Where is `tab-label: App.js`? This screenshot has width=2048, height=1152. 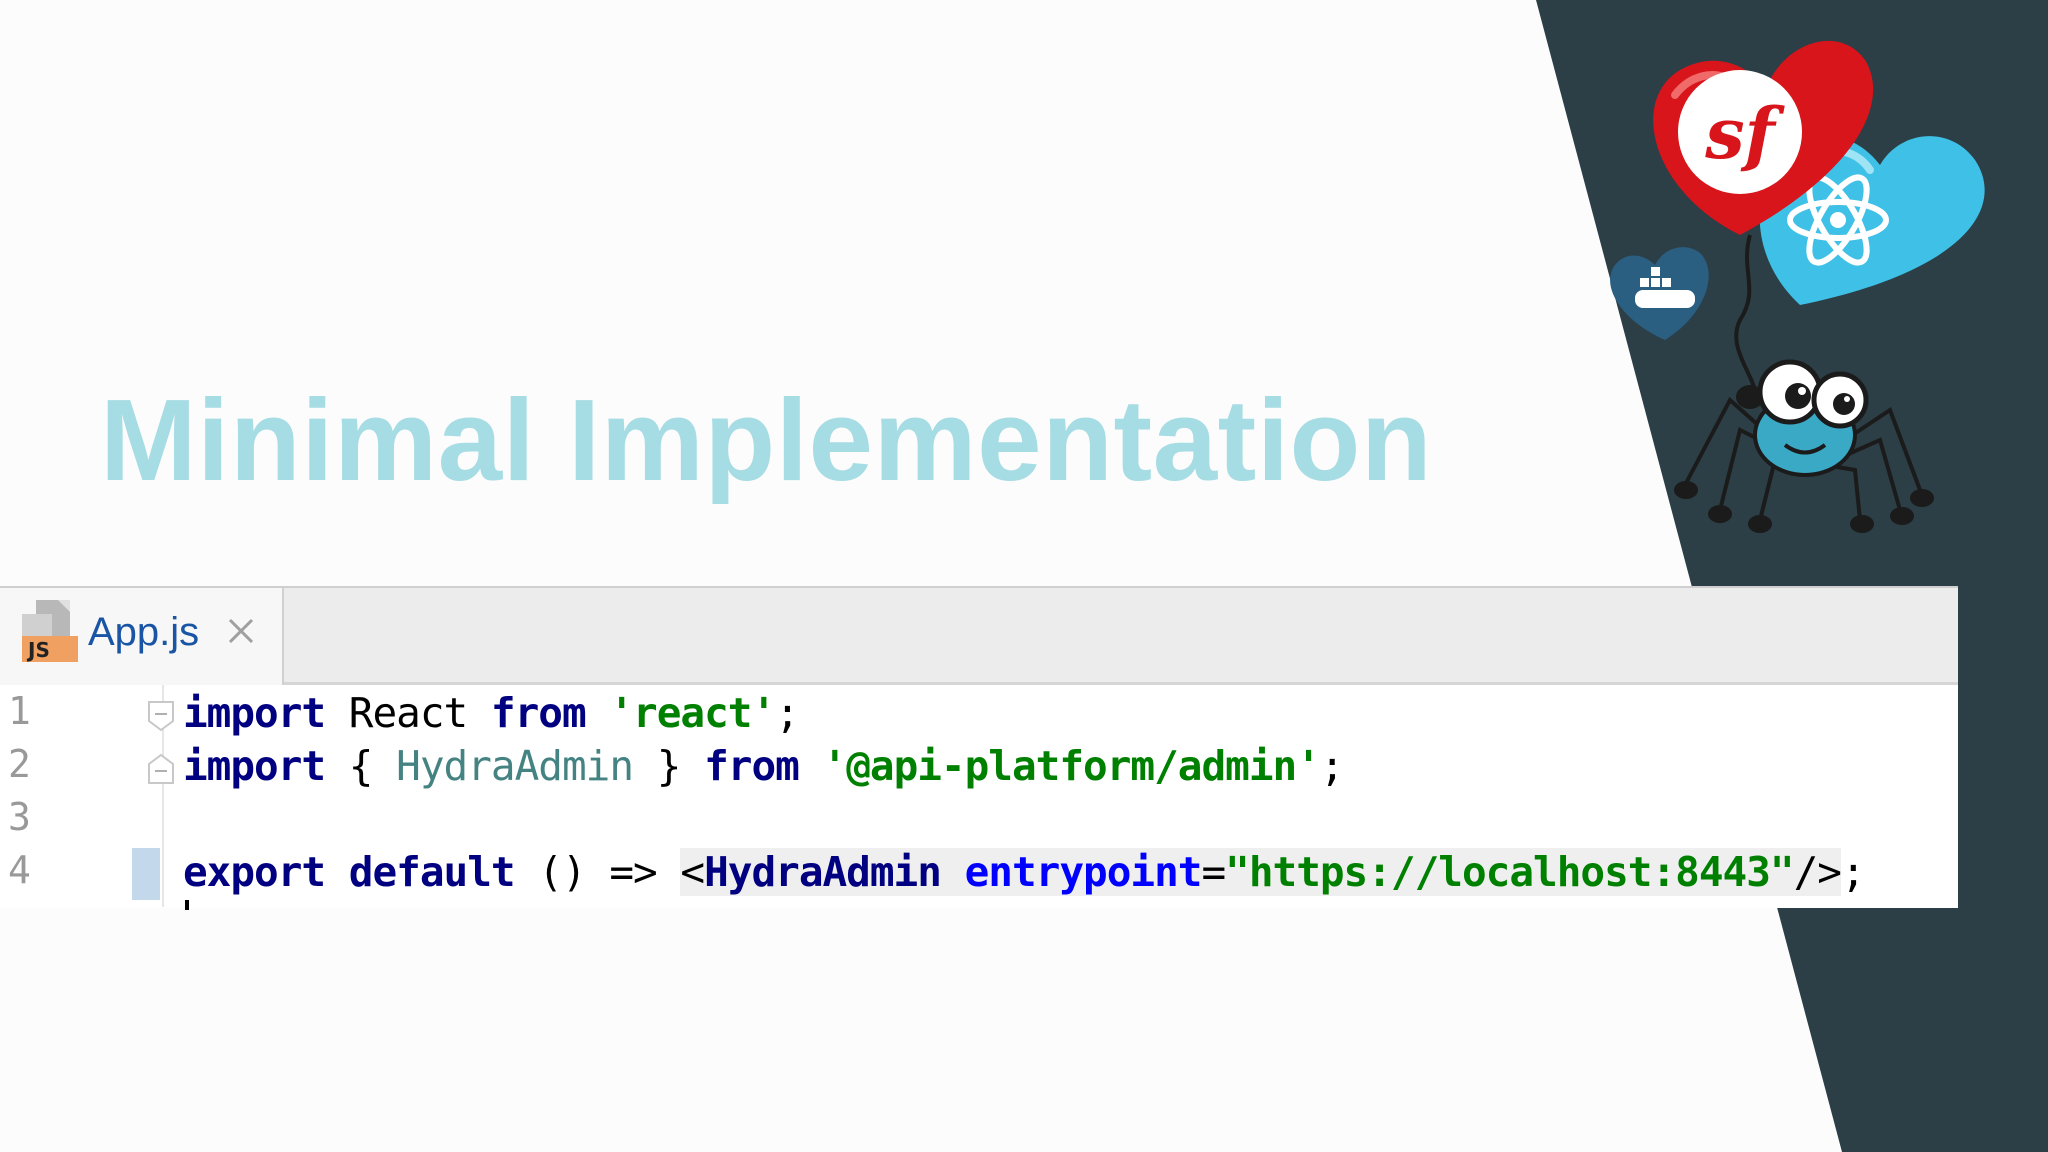
tab-label: App.js is located at coordinates (144, 632).